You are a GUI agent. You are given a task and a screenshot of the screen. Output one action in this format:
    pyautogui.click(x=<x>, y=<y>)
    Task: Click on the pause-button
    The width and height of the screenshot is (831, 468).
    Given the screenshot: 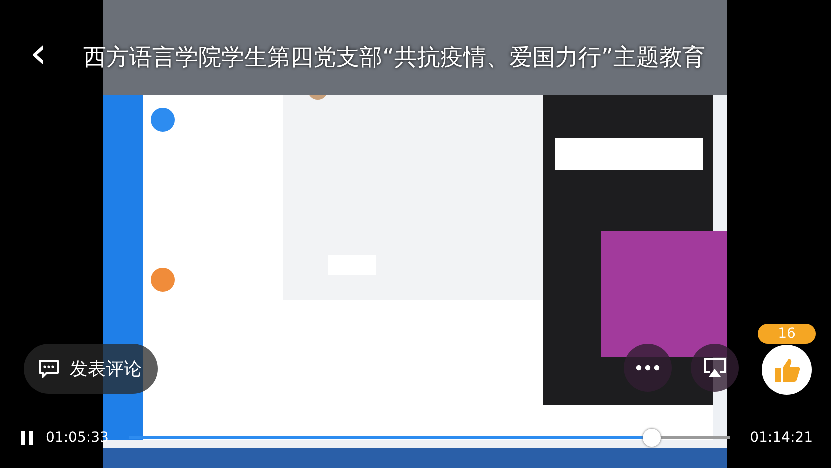 What is the action you would take?
    pyautogui.click(x=27, y=438)
    